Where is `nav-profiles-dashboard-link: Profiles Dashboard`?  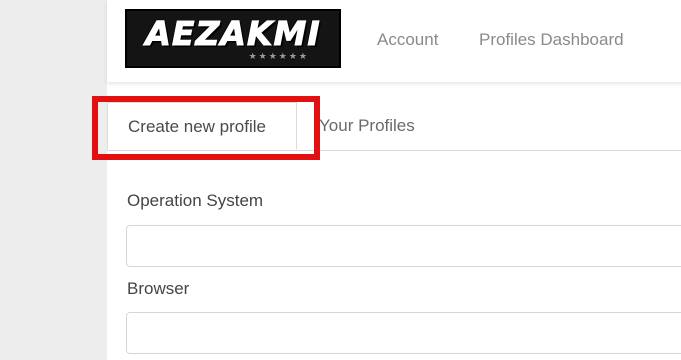
nav-profiles-dashboard-link: Profiles Dashboard is located at coordinates (551, 40).